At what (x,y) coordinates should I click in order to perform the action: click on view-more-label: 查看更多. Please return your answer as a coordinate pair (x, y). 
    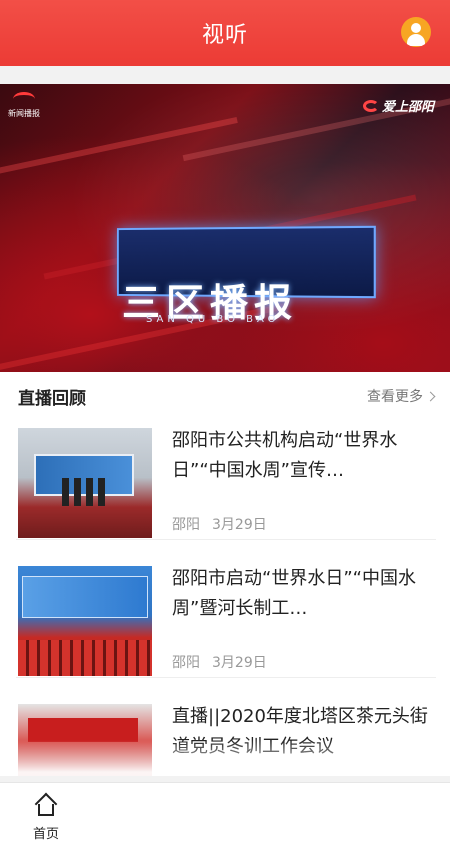
    Looking at the image, I should click on (395, 397).